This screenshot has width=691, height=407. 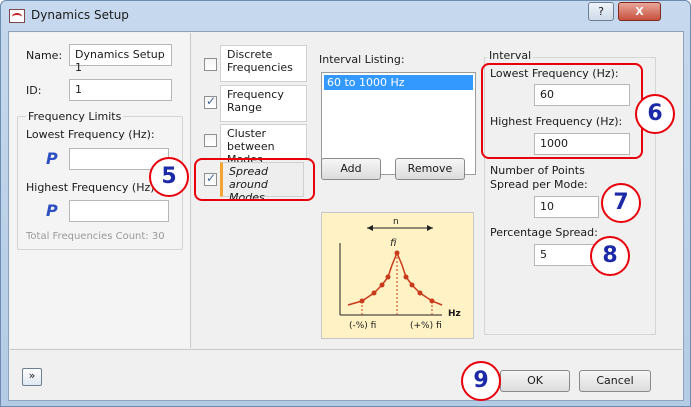 What do you see at coordinates (169, 177) in the screenshot?
I see `callout-5: 5` at bounding box center [169, 177].